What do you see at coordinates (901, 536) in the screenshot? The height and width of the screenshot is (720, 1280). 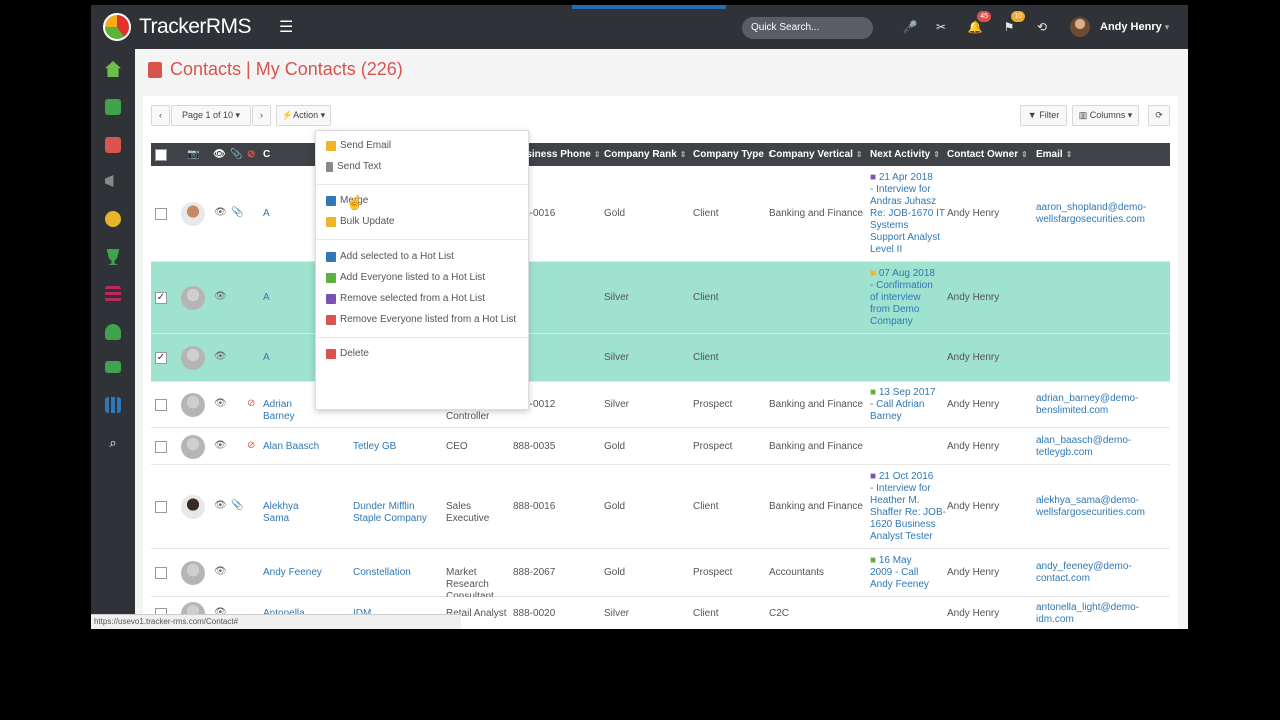 I see `next-activity-text: Analyst Tester` at bounding box center [901, 536].